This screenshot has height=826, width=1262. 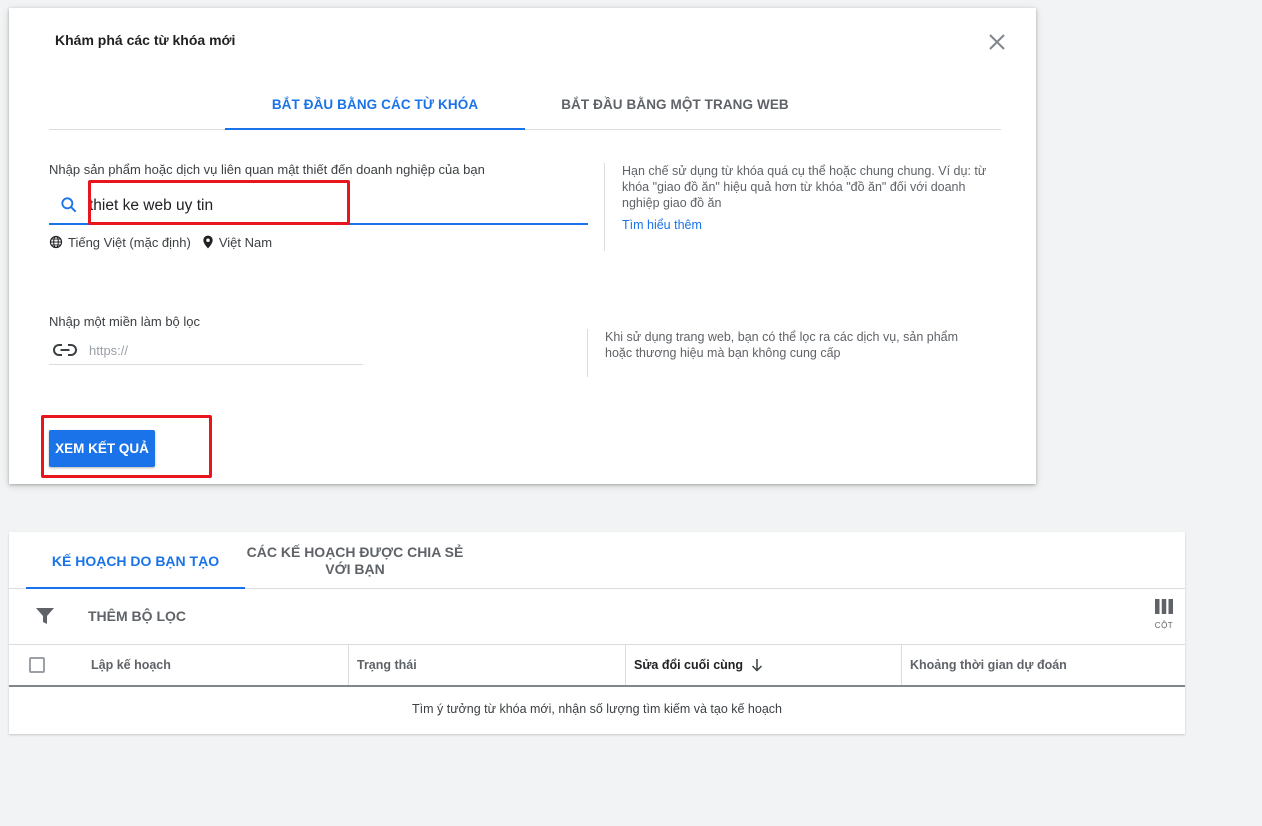 I want to click on see-results-button: XEM KẾT QUẢ, so click(x=102, y=448).